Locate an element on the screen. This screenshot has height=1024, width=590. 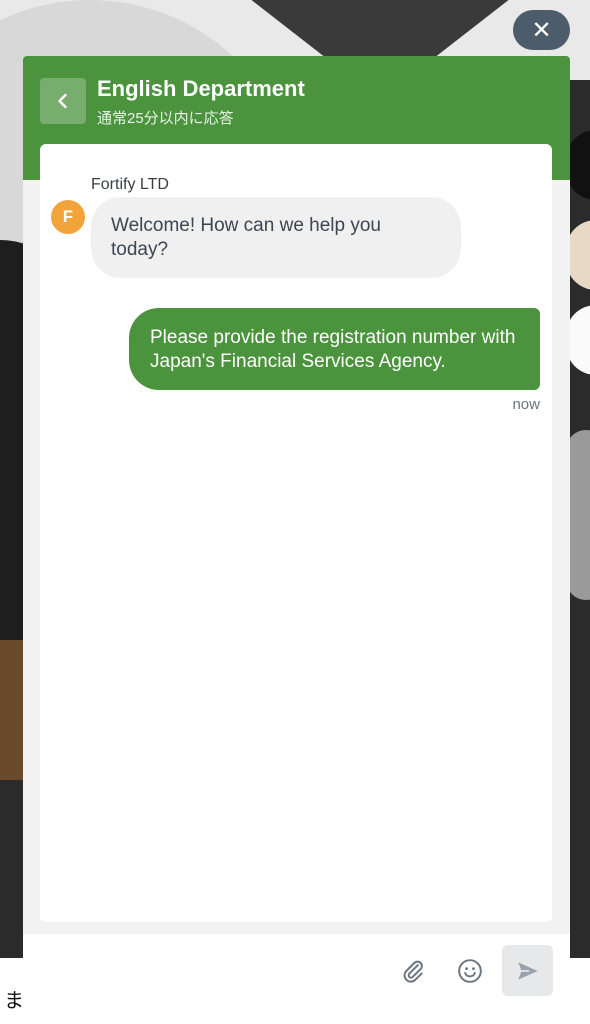
send-icon is located at coordinates (527, 970).